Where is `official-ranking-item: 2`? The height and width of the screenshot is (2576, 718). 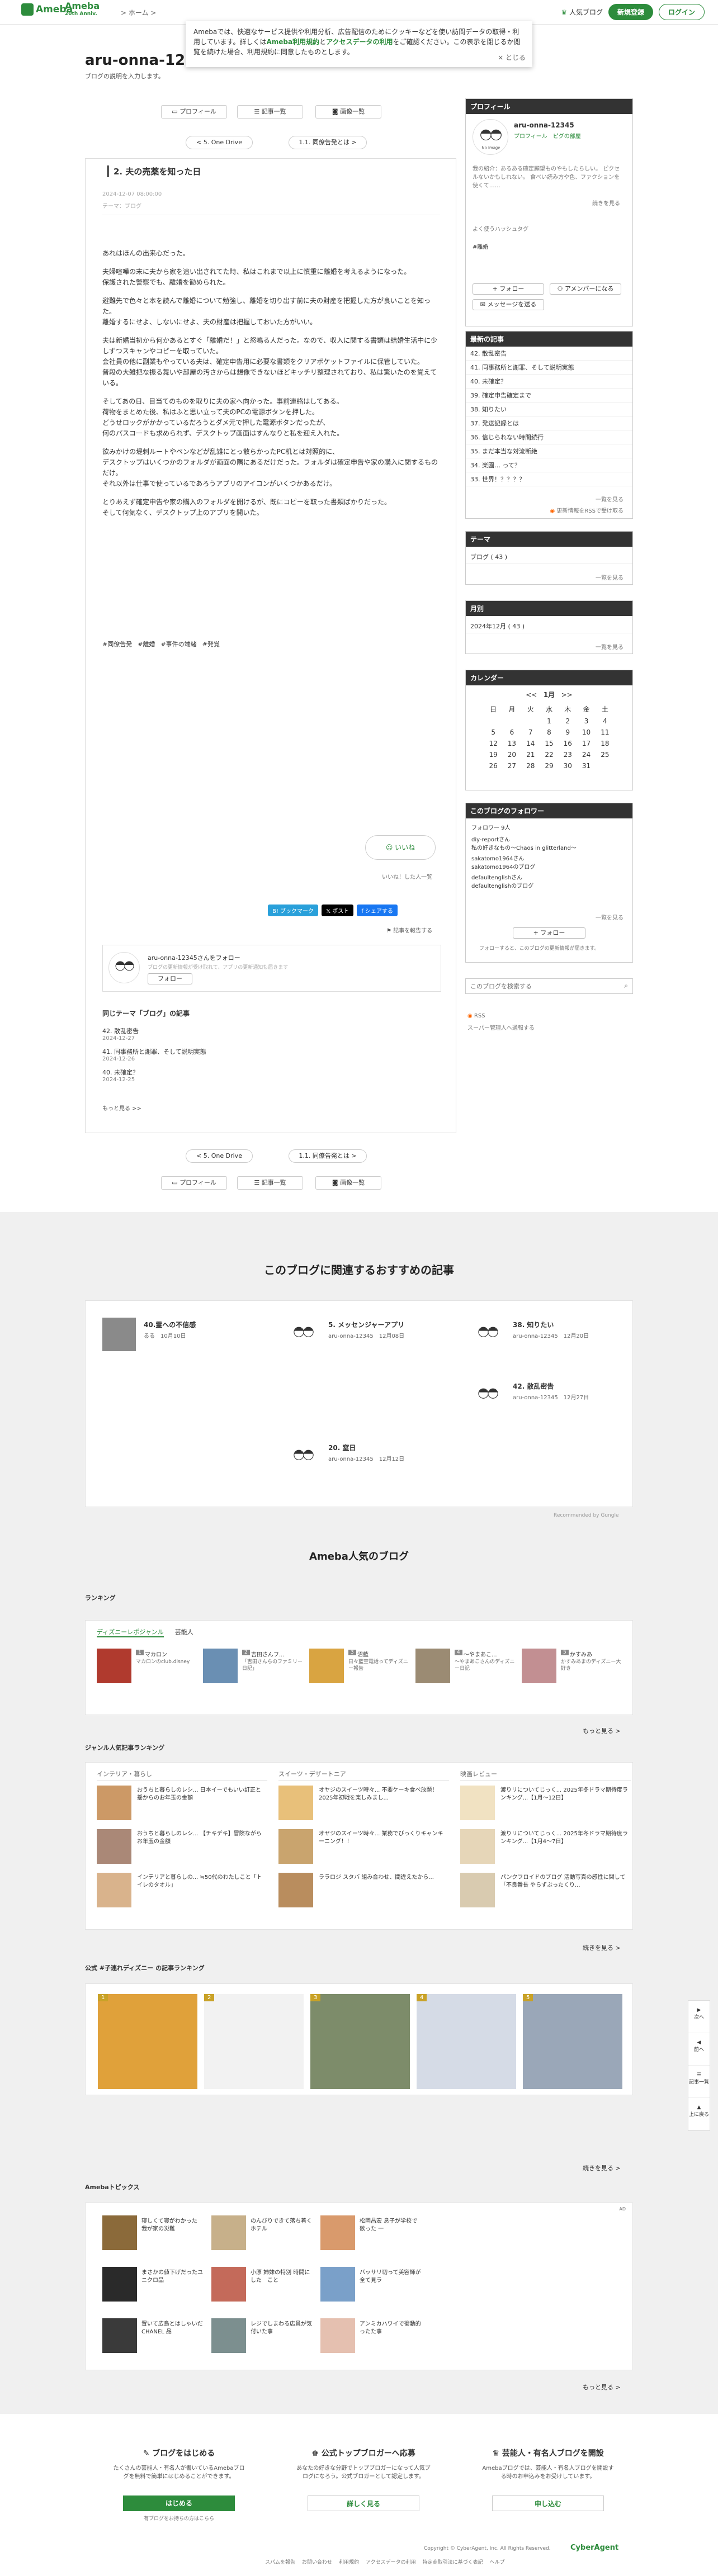
official-ranking-item: 2 is located at coordinates (254, 2041).